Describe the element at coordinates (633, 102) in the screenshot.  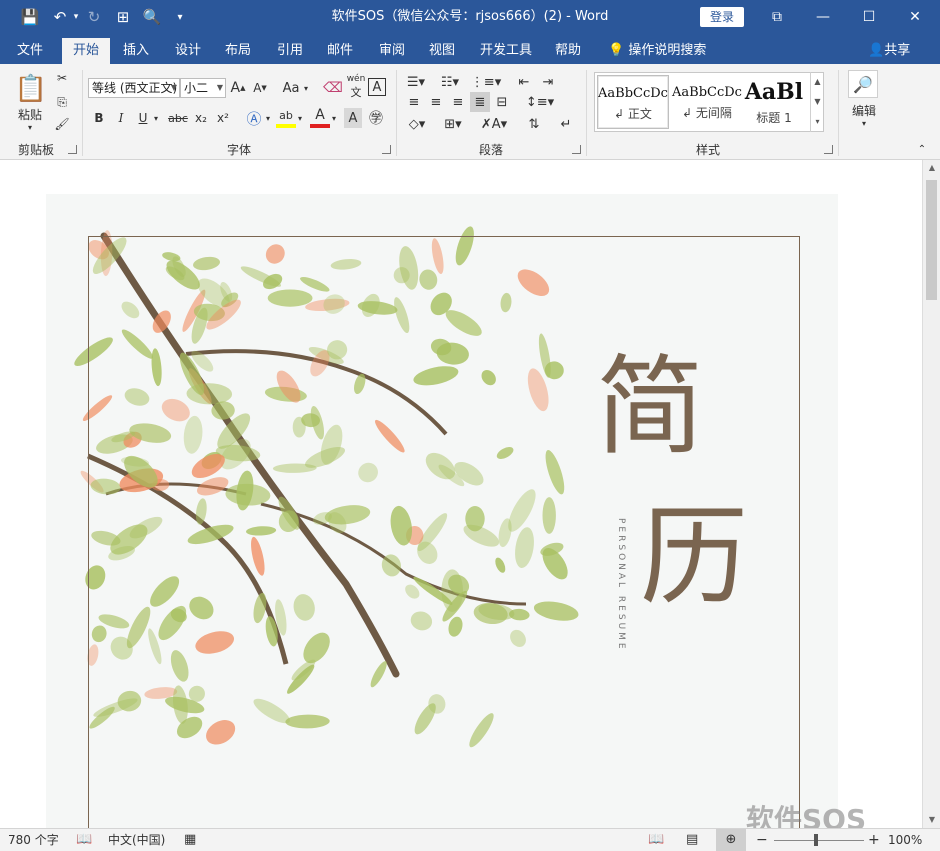
I see `style-normal: AaBbCcDc ↲ 正文` at that location.